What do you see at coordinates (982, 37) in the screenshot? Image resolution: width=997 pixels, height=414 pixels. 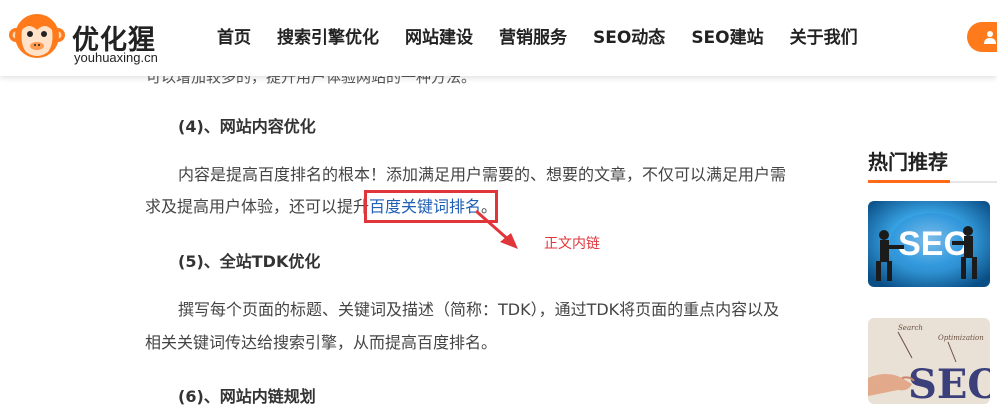 I see `user-button` at bounding box center [982, 37].